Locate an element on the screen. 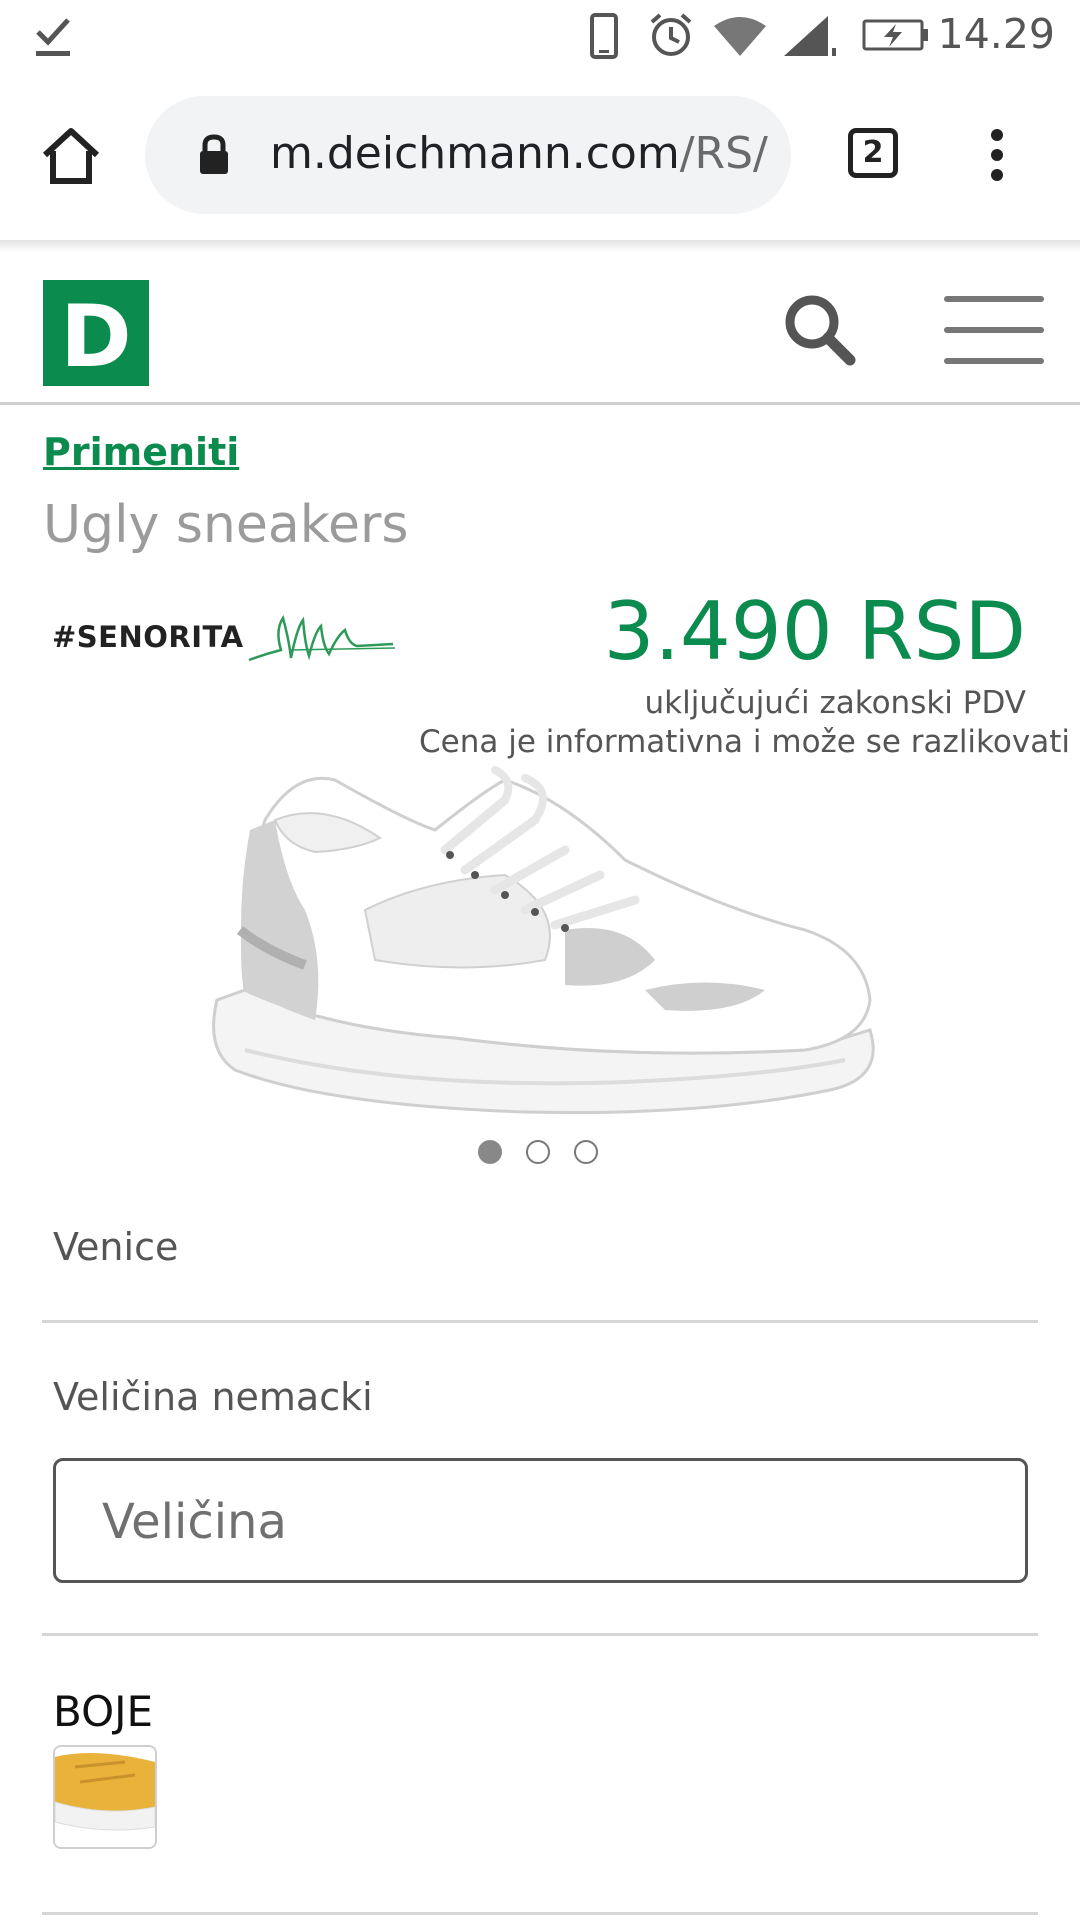  url-text: m.deichmann.com/RS/ is located at coordinates (519, 153).